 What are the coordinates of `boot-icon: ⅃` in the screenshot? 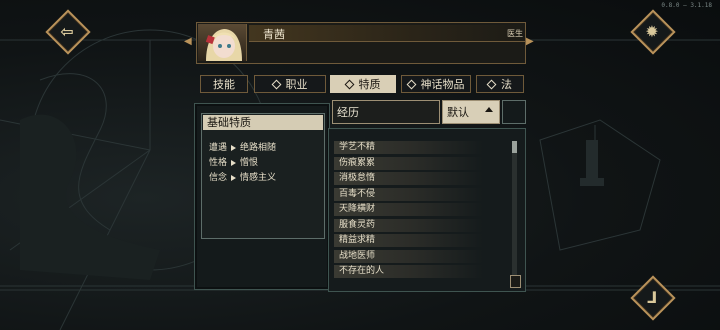 It's located at (652, 297).